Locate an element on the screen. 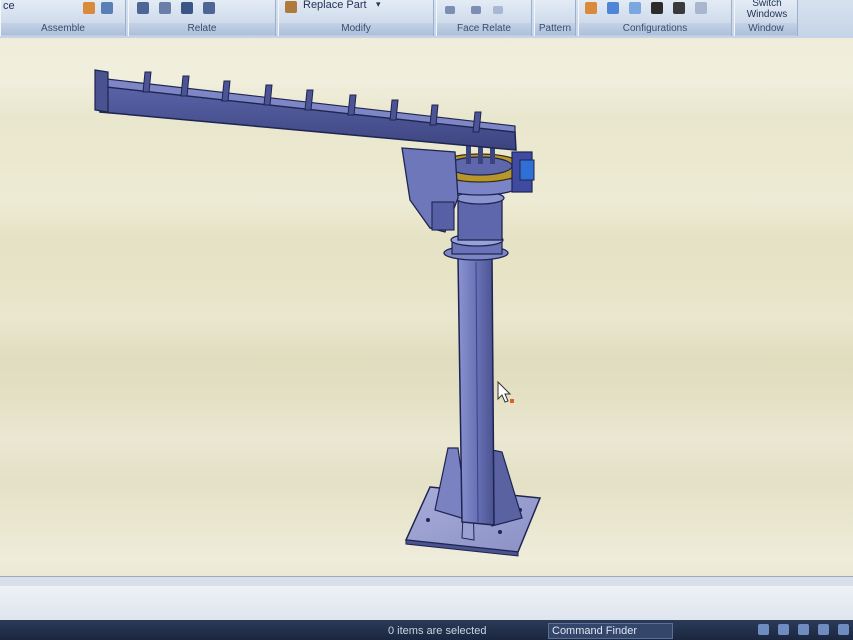  ribbon-group-window: Switch Windows Window is located at coordinates (766, 18).